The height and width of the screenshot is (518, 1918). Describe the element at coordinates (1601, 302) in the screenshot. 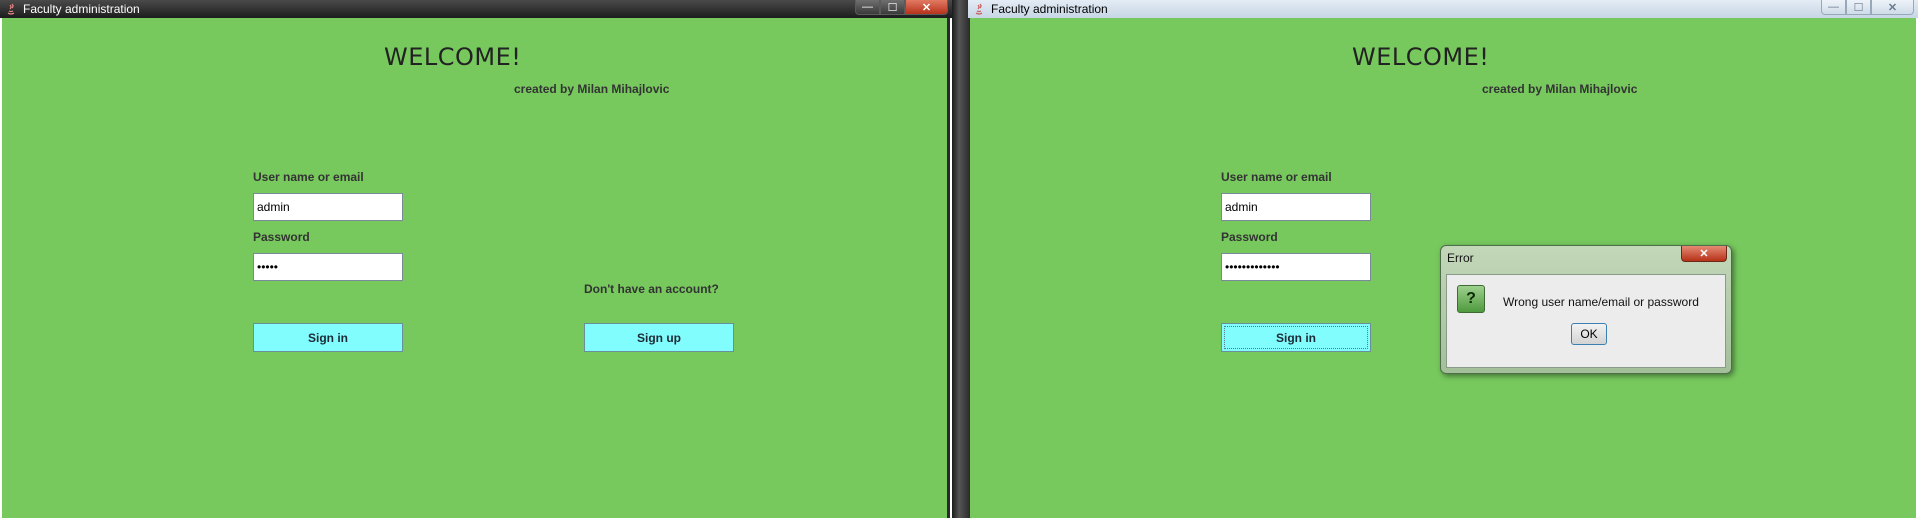

I see `error-message: Wrong user name/email or password` at that location.